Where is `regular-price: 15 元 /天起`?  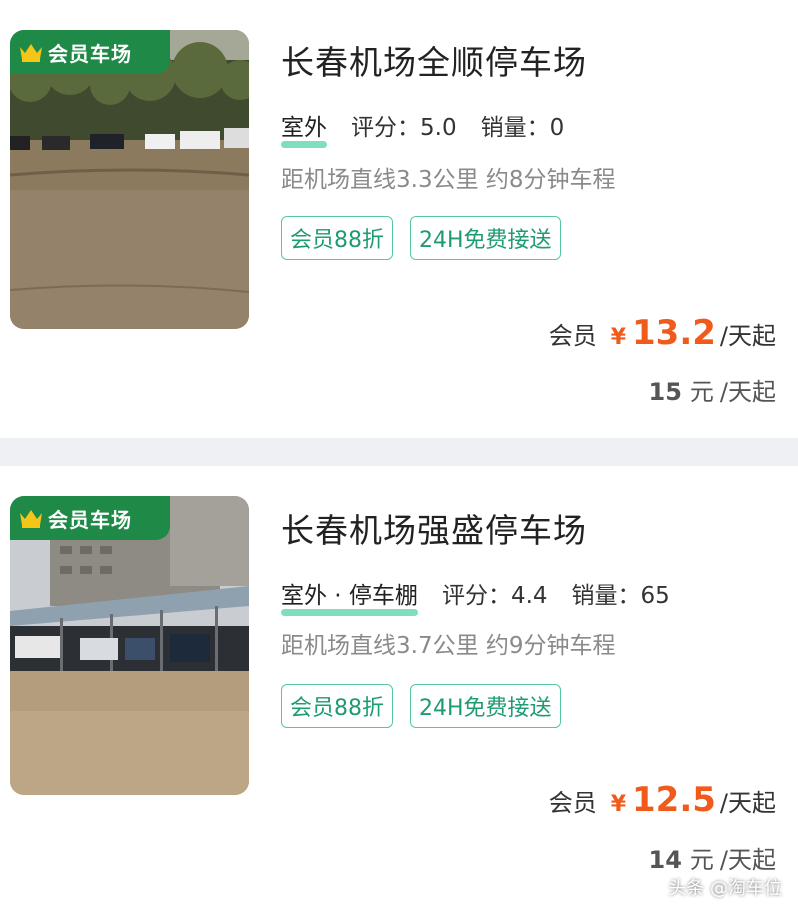
regular-price: 15 元 /天起 is located at coordinates (713, 389).